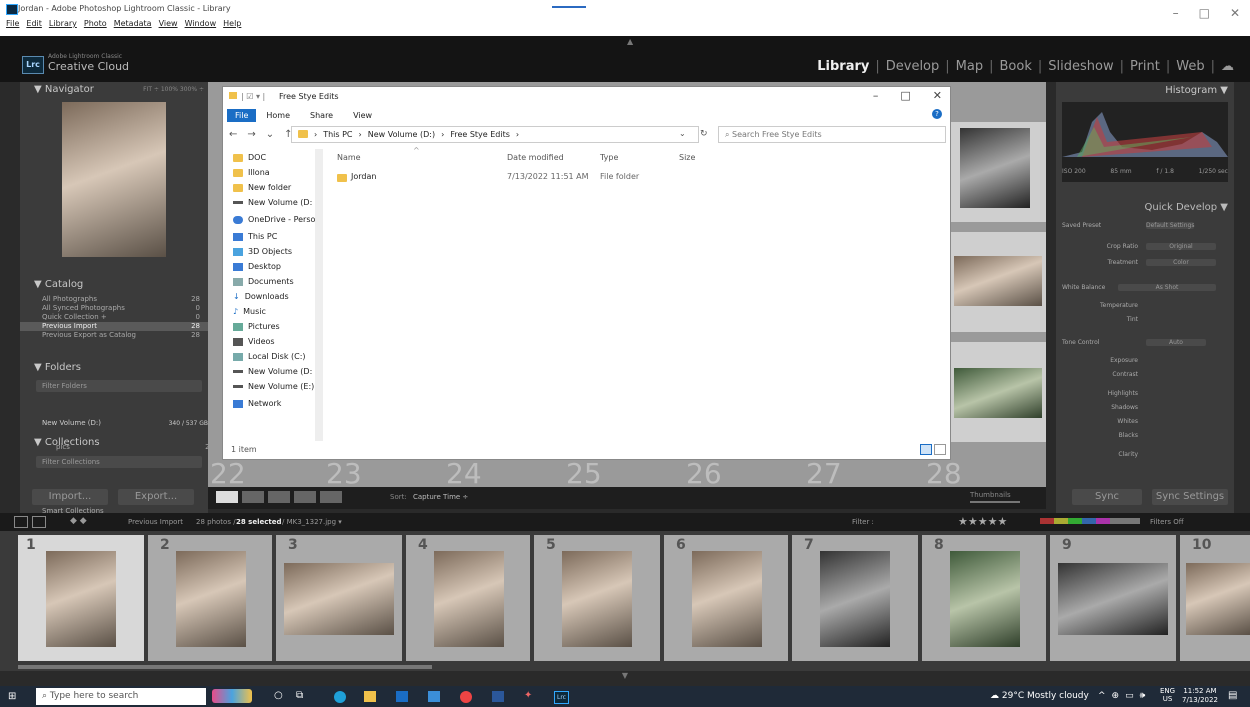  I want to click on catalog-header: ▼ Catalog, so click(121, 285).